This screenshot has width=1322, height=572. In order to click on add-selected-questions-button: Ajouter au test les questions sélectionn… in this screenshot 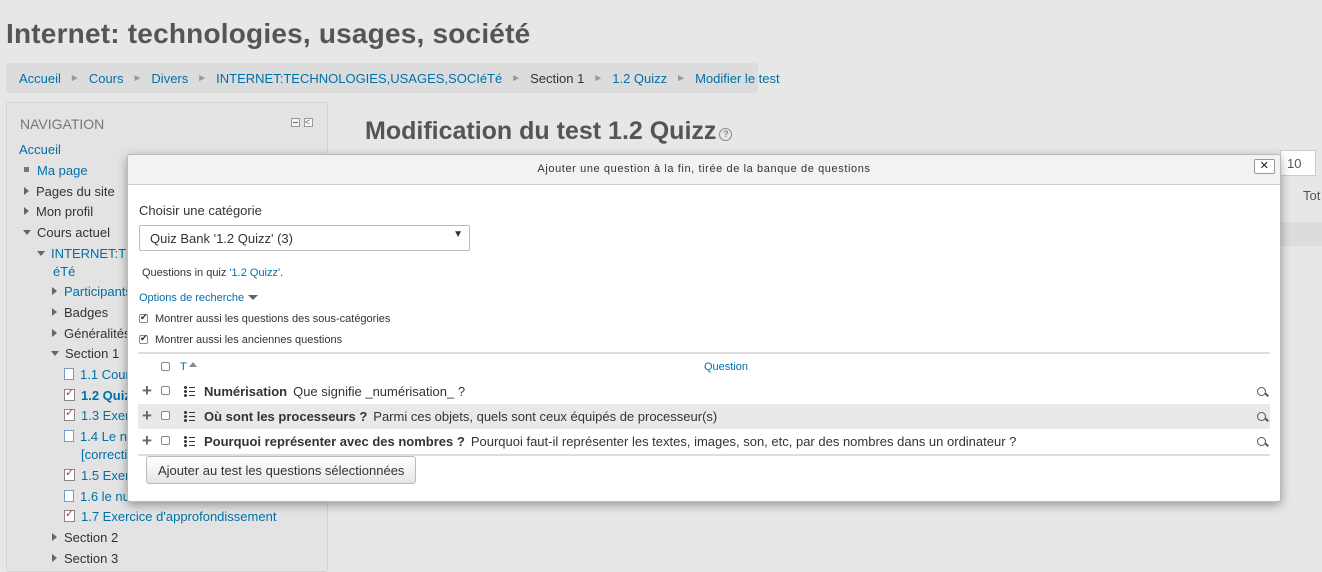, I will do `click(281, 470)`.